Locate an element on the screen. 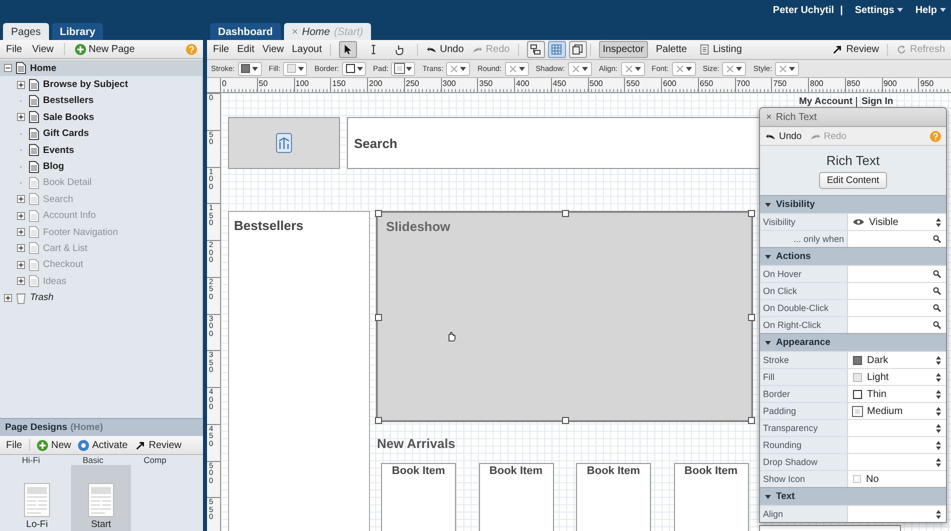 This screenshot has width=951, height=531. header-menu: Help is located at coordinates (930, 10).